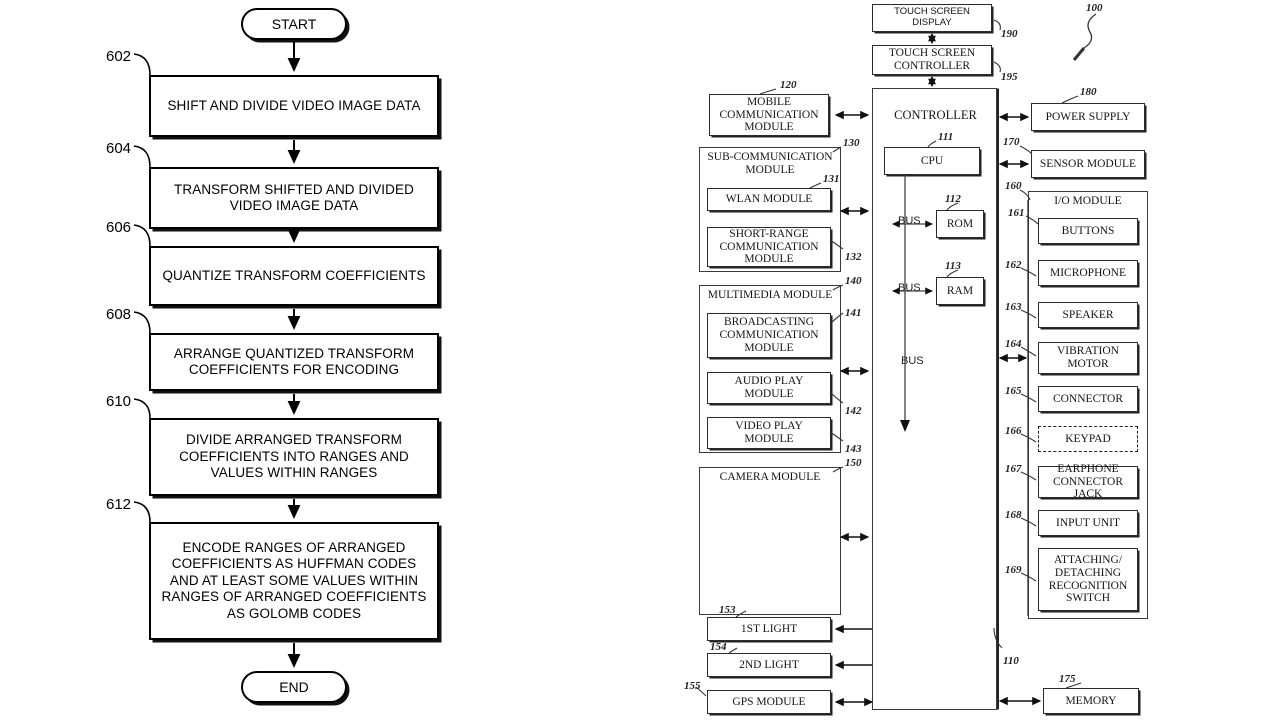 This screenshot has width=1280, height=720. I want to click on bus-label-rom: BUS, so click(909, 221).